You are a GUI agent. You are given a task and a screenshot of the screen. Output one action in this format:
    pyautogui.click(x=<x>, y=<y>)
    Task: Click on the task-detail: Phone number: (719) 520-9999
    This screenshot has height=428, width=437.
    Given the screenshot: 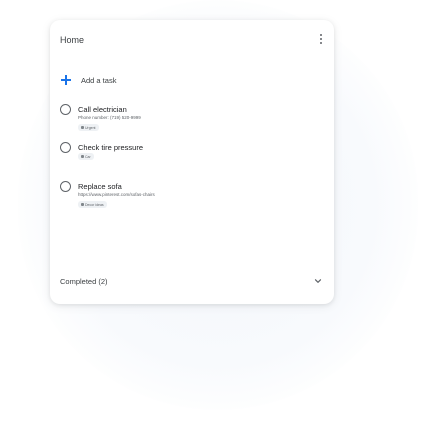 What is the action you would take?
    pyautogui.click(x=109, y=117)
    